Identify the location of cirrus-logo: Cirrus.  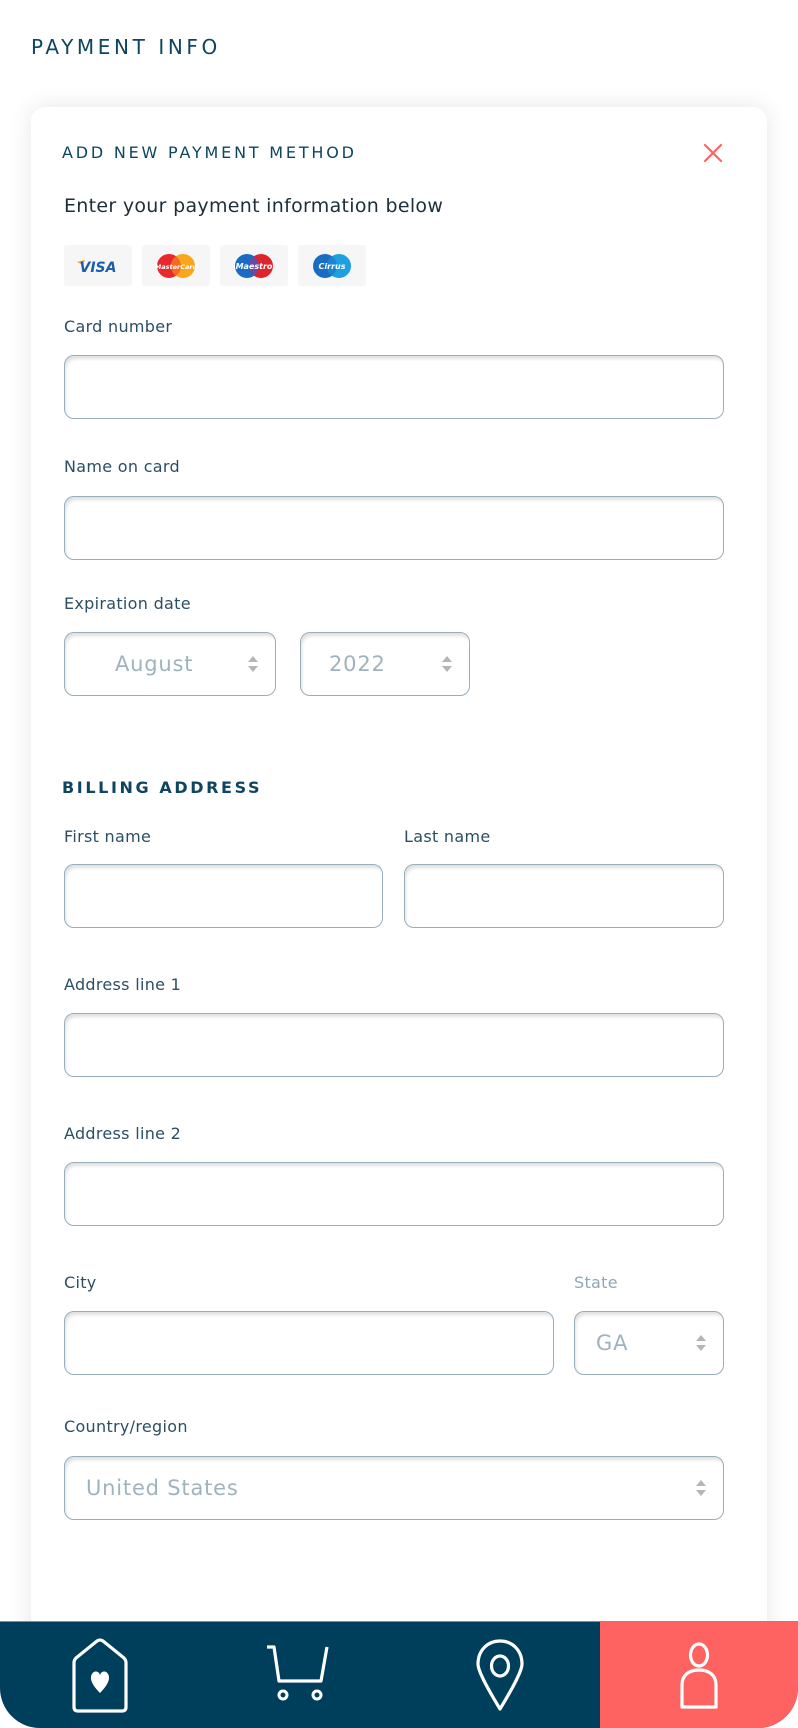
(332, 265).